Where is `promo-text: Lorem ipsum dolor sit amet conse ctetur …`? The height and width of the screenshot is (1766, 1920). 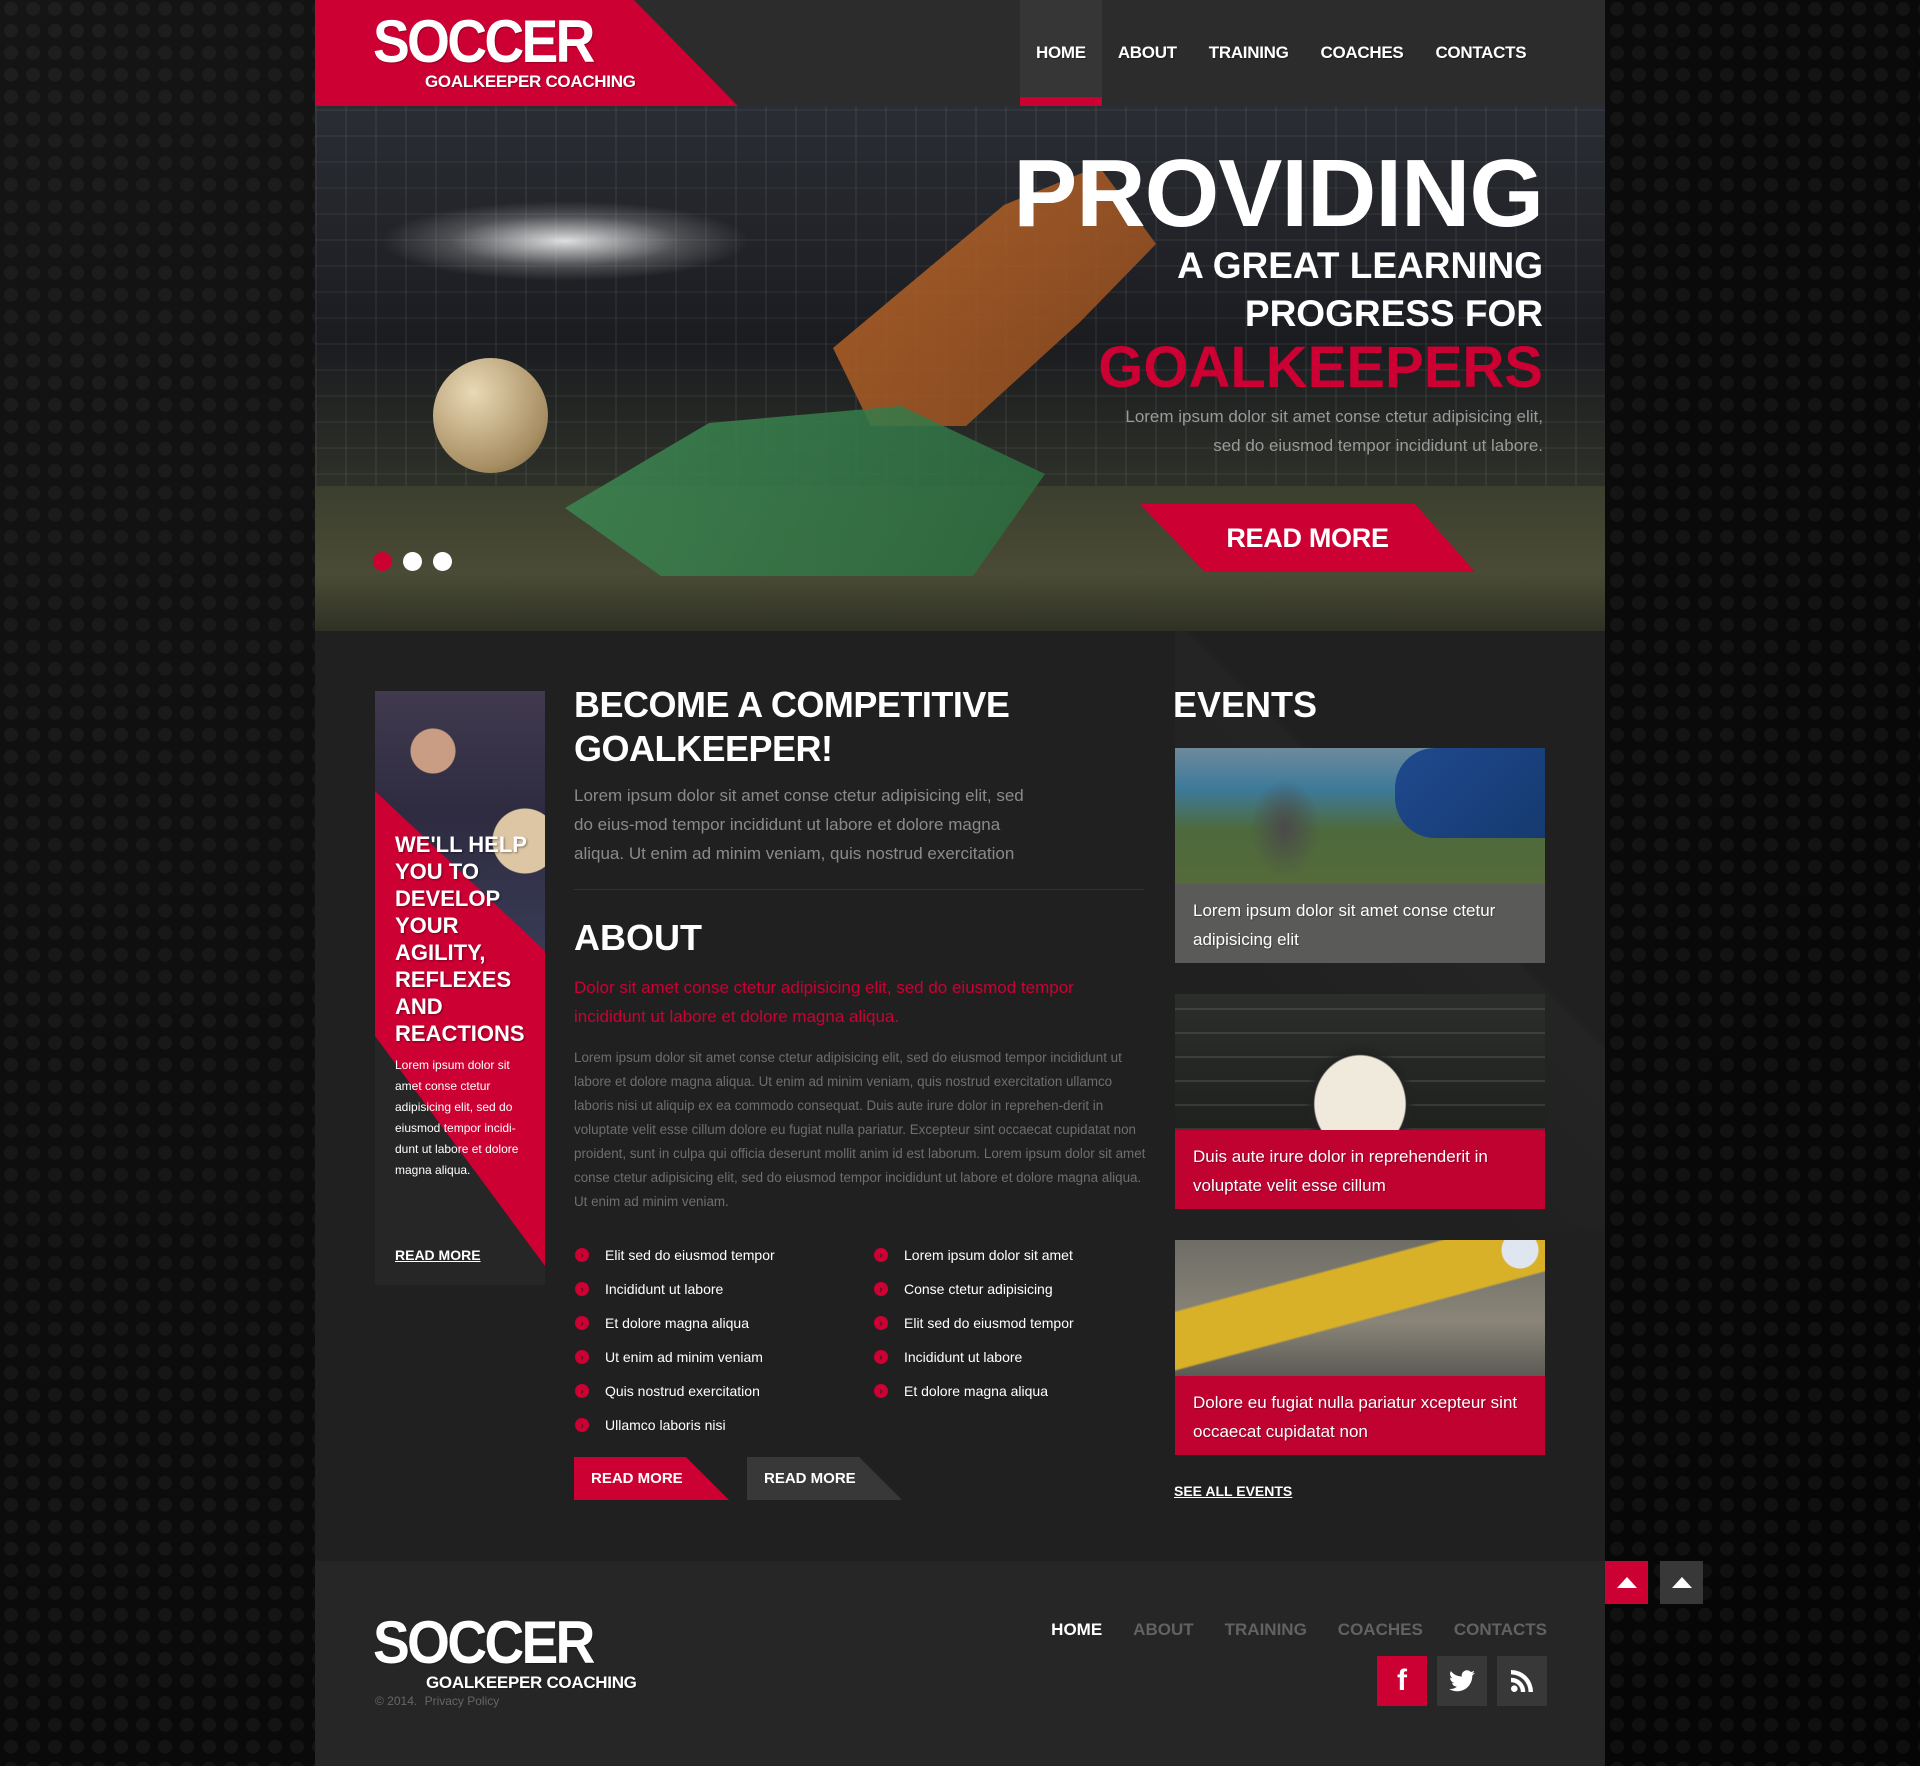
promo-text: Lorem ipsum dolor sit amet conse ctetur … is located at coordinates (457, 1117).